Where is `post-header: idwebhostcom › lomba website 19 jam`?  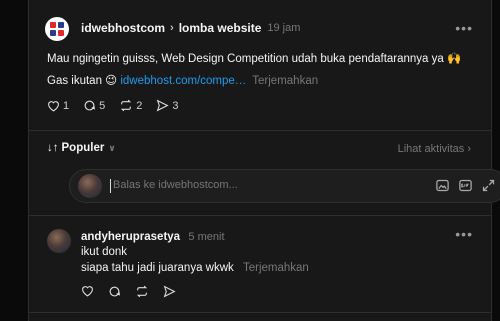 post-header: idwebhostcom › lomba website 19 jam is located at coordinates (190, 28).